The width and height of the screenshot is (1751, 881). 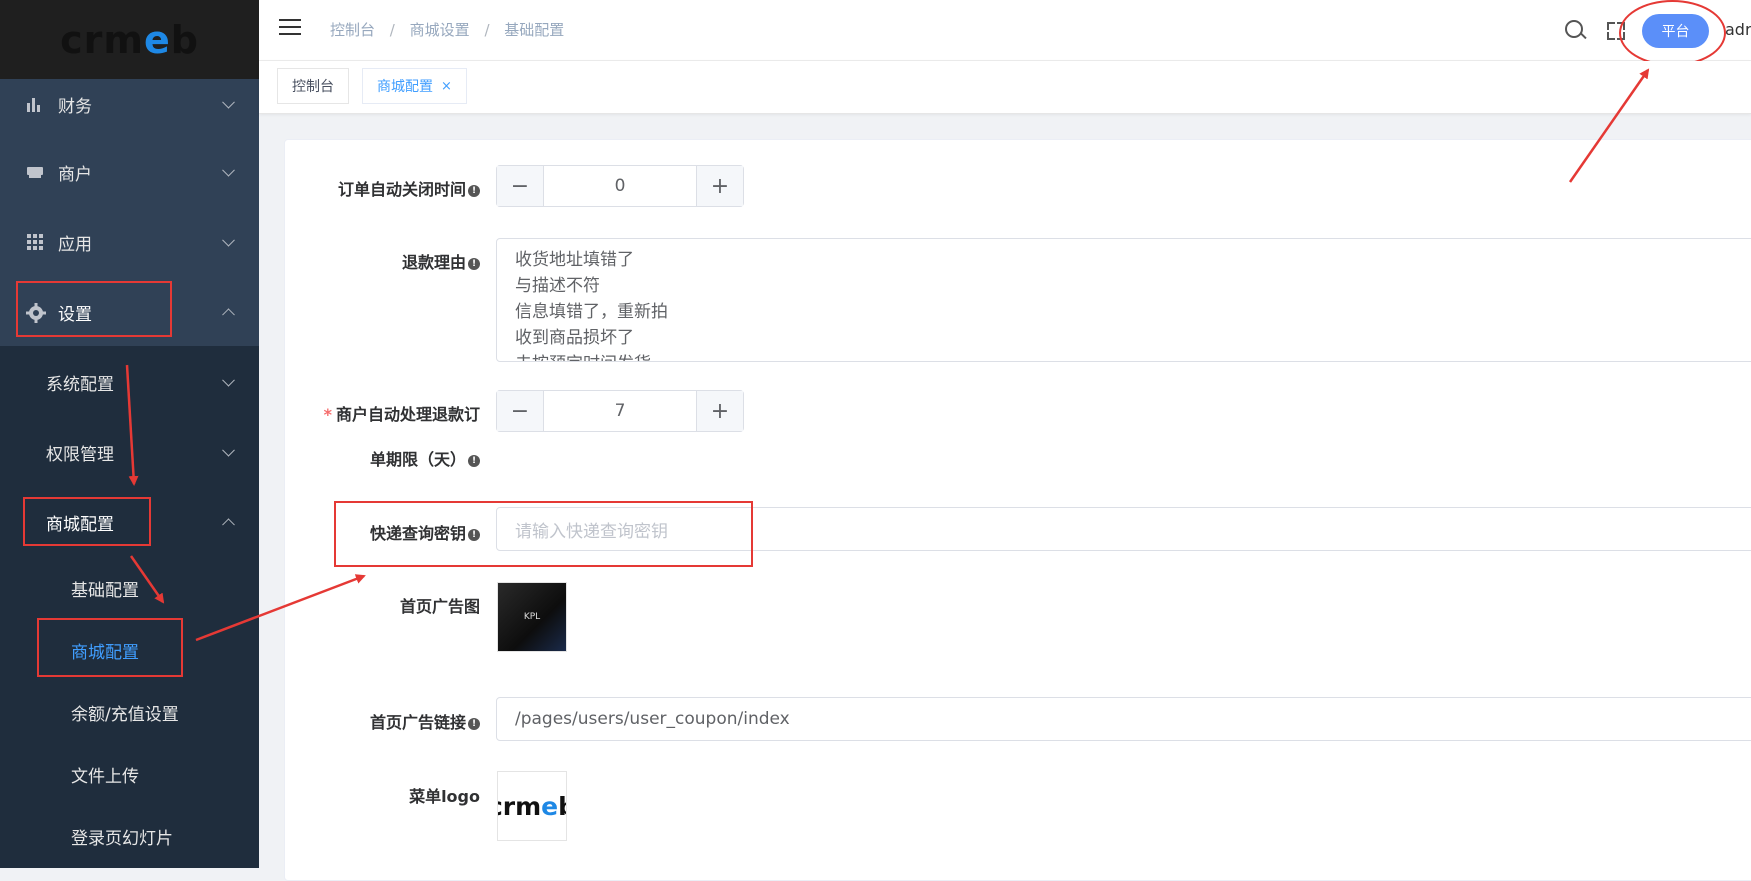 I want to click on form-label-refund-reason: 退款理由!, so click(x=390, y=261).